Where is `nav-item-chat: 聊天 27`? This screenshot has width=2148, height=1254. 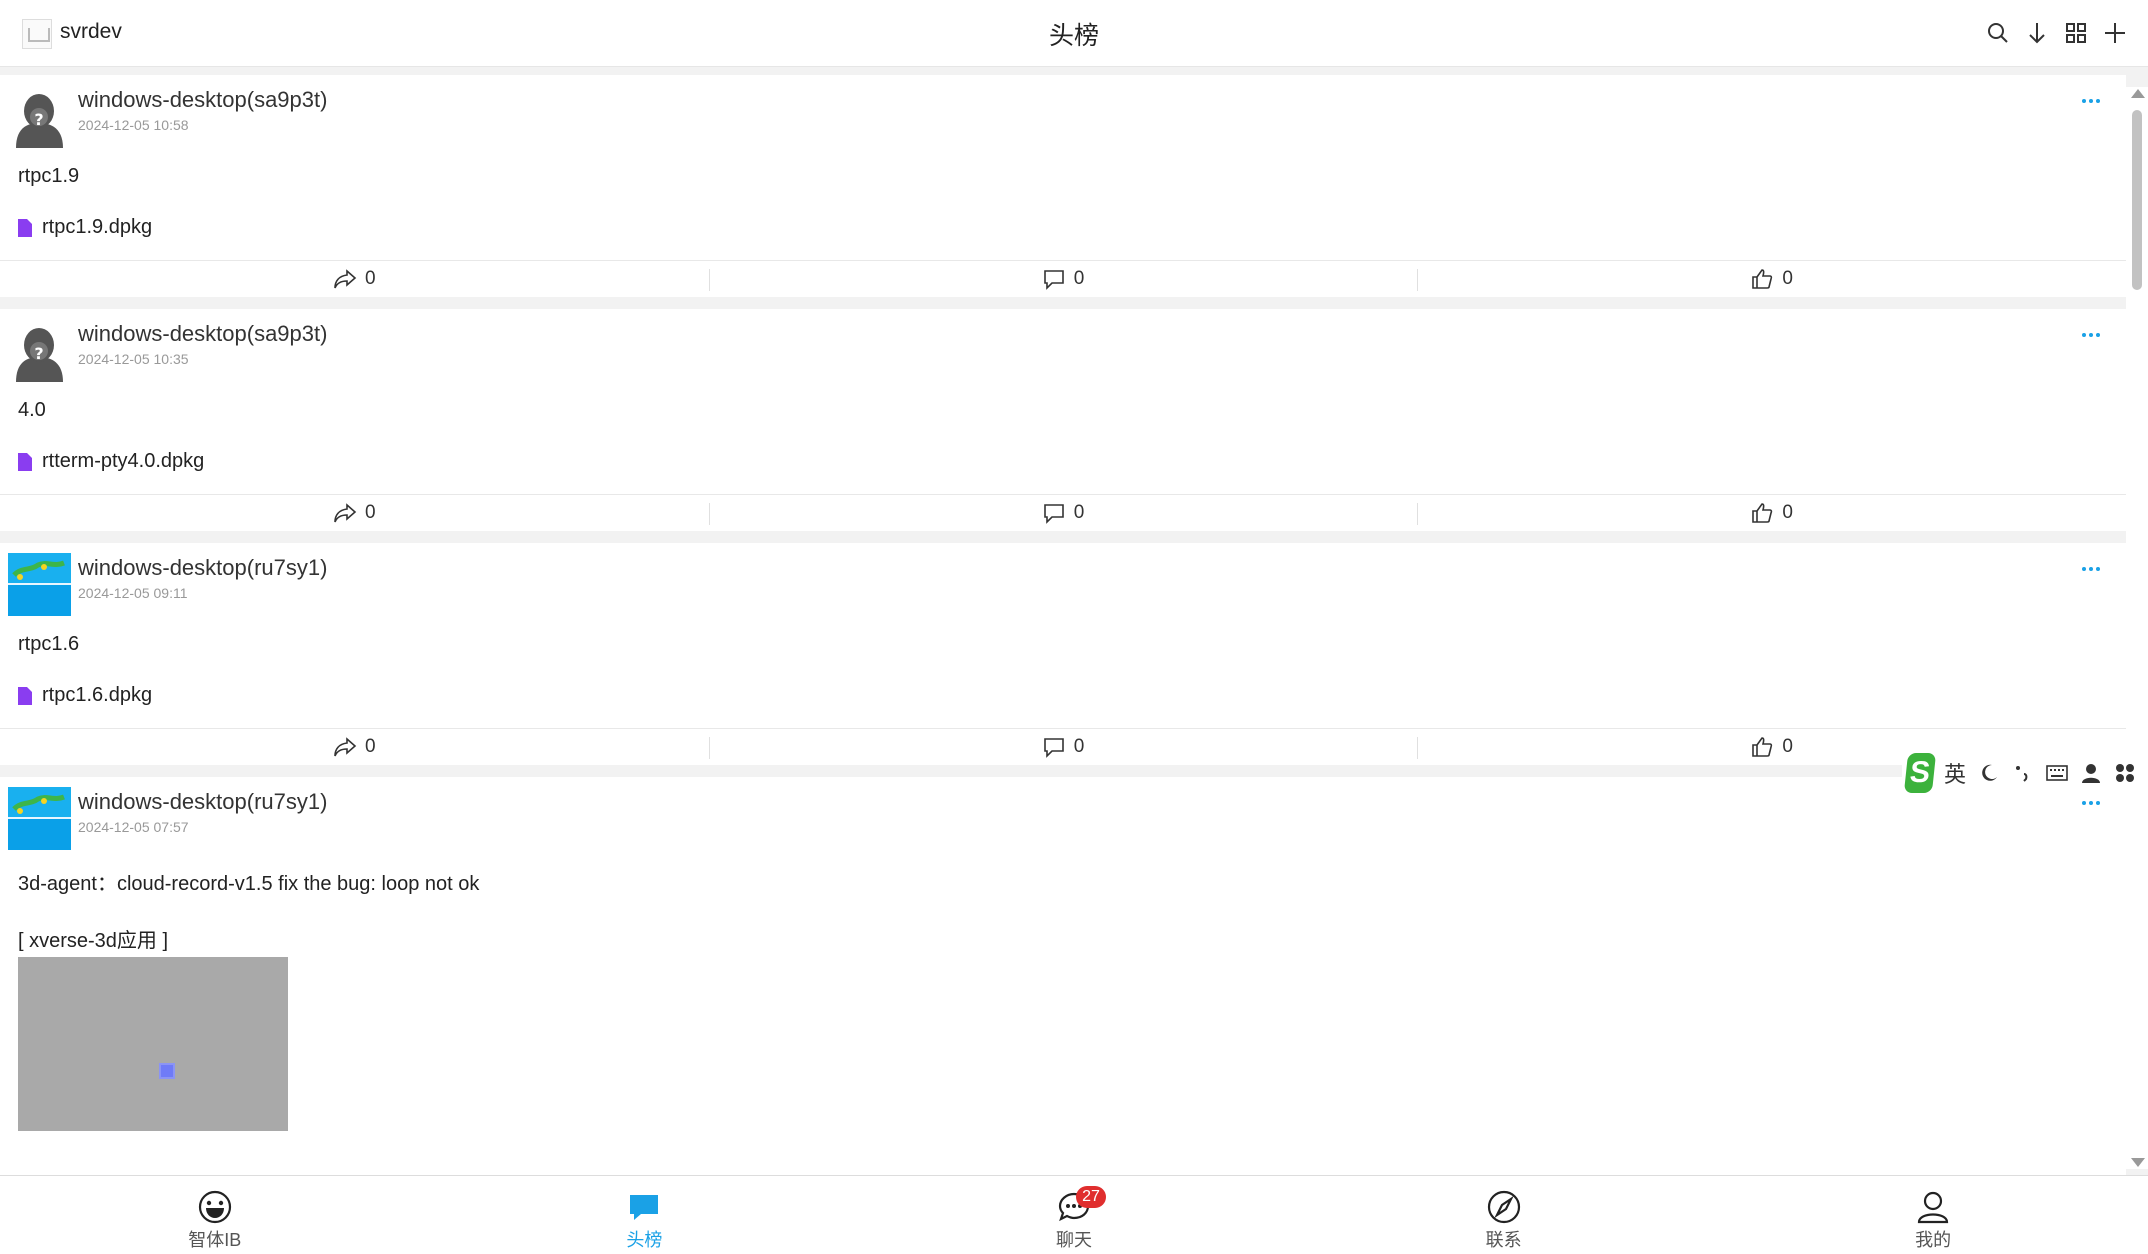
nav-item-chat: 聊天 27 is located at coordinates (1074, 1215).